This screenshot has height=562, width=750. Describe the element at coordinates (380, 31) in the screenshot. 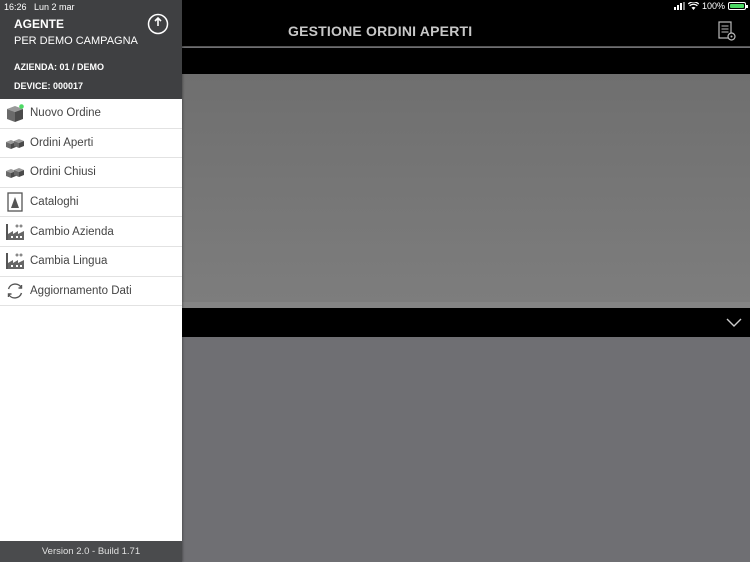

I see `page-title: GESTIONE ORDINI APERTI` at that location.